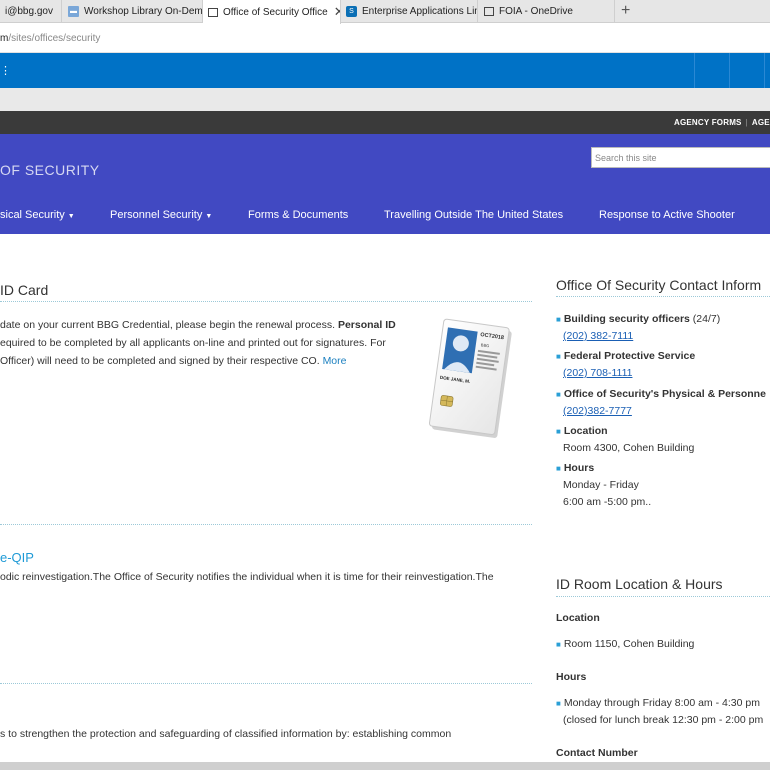  Describe the element at coordinates (547, 11) in the screenshot. I see `browser-tab-foia-onedrive: FOIA - OneDrive` at that location.